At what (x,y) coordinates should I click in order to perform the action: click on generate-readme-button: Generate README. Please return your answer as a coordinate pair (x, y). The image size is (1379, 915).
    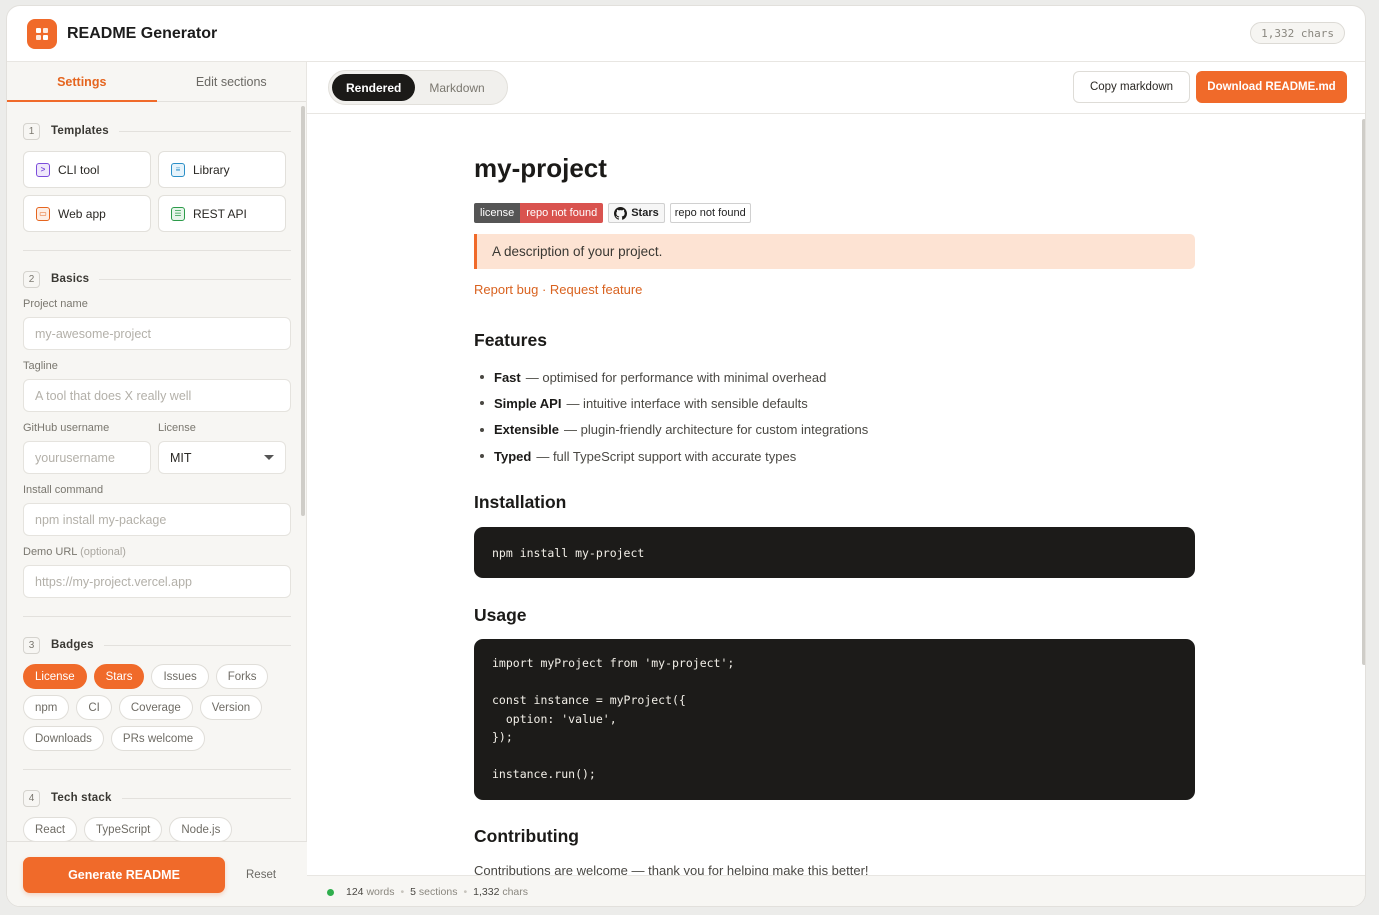
    Looking at the image, I should click on (124, 875).